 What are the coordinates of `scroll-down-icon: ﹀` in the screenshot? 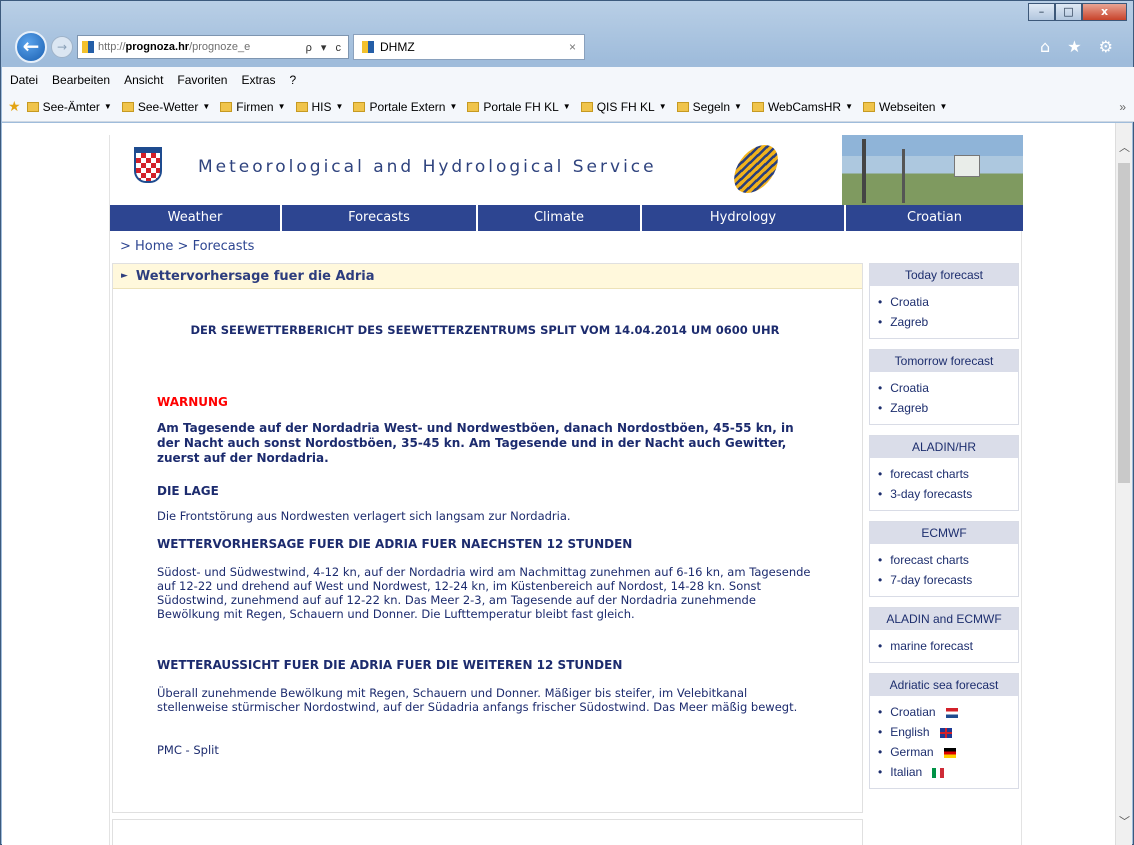 It's located at (1124, 821).